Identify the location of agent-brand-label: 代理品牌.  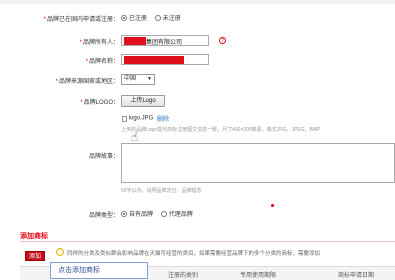
(181, 215).